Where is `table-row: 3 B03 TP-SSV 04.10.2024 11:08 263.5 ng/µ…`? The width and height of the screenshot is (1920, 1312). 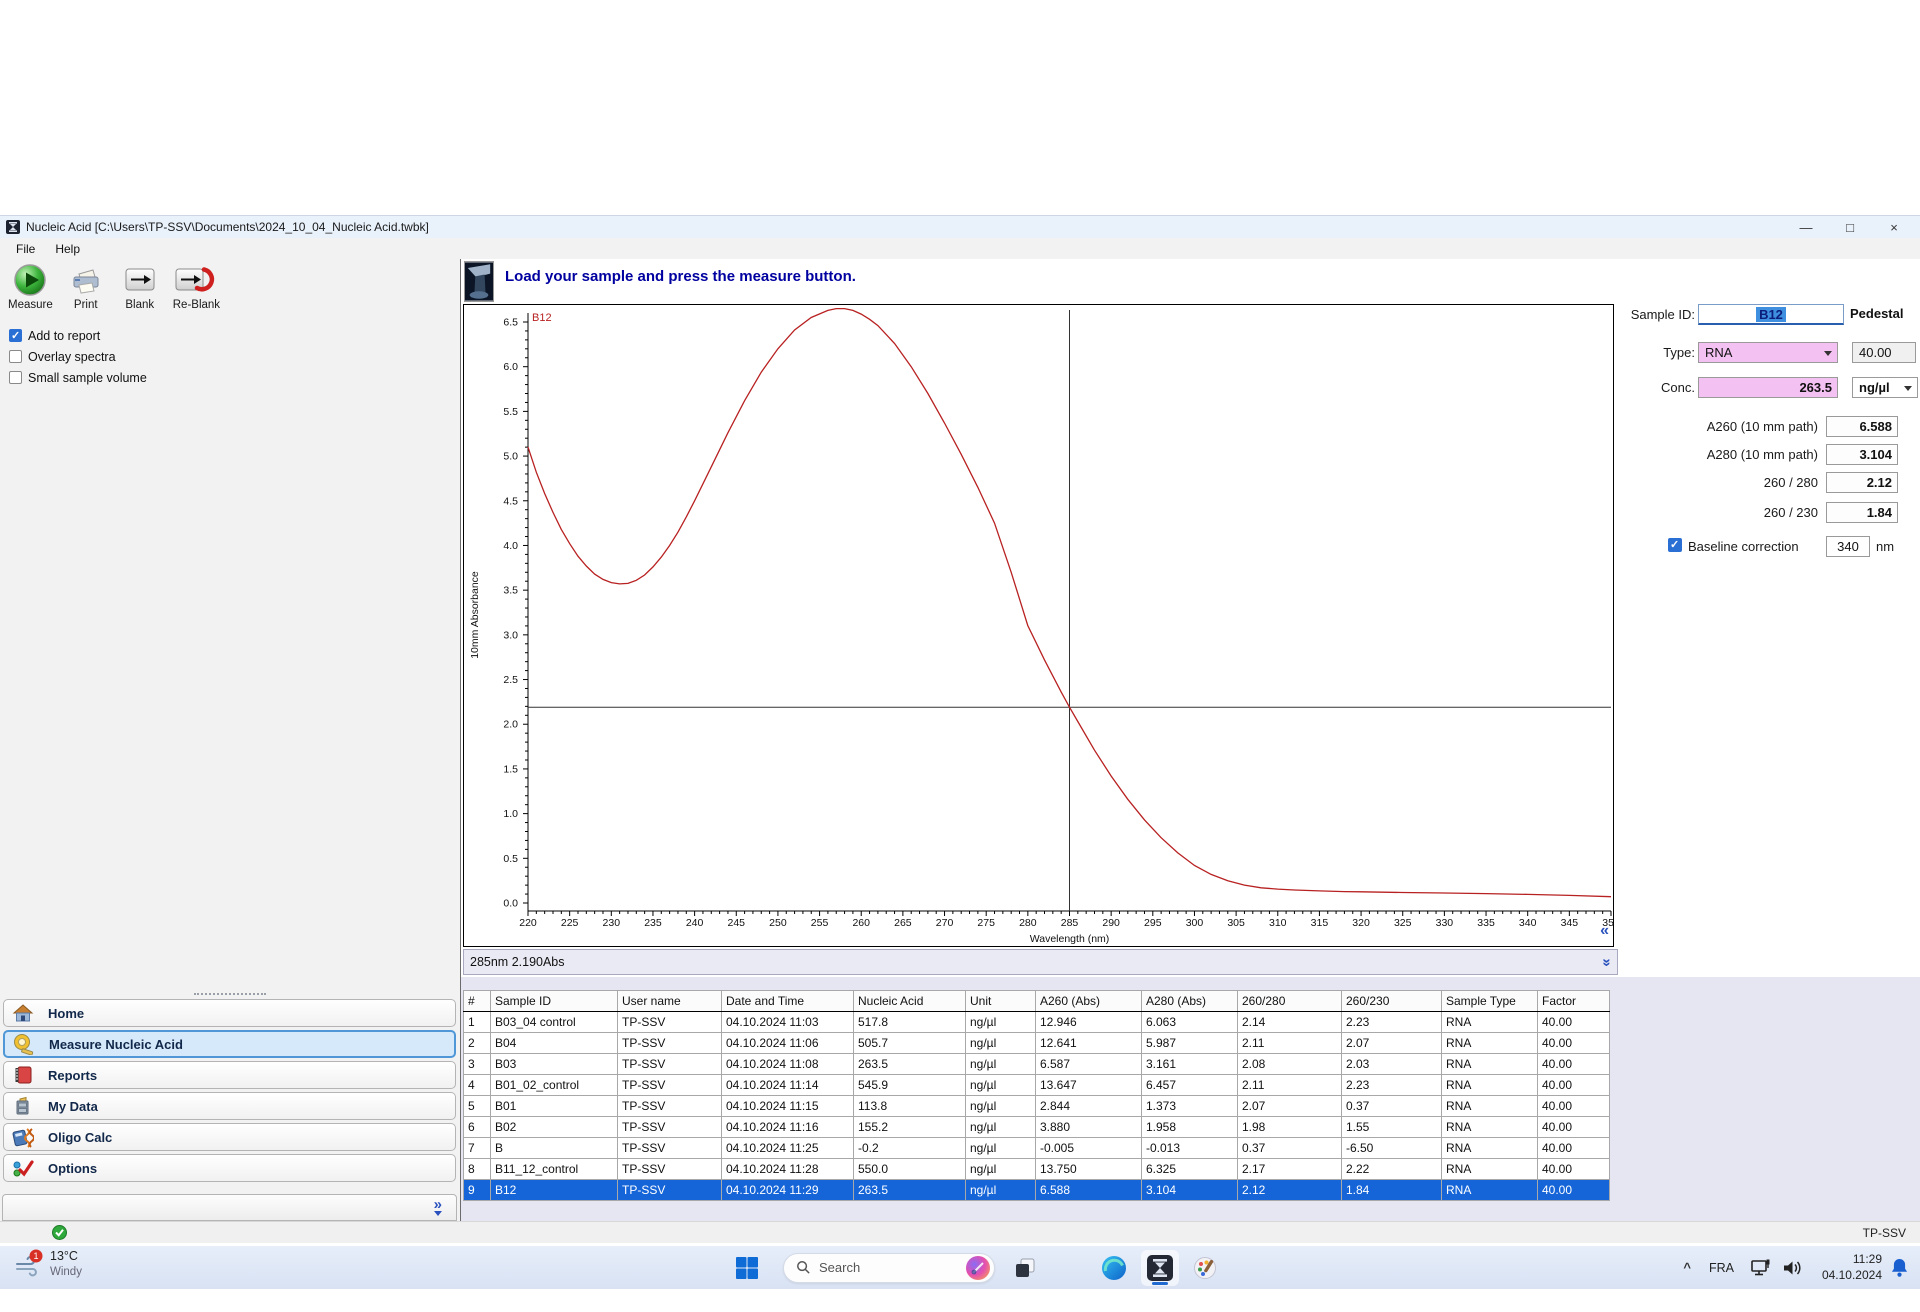
table-row: 3 B03 TP-SSV 04.10.2024 11:08 263.5 ng/µ… is located at coordinates (1036, 1064).